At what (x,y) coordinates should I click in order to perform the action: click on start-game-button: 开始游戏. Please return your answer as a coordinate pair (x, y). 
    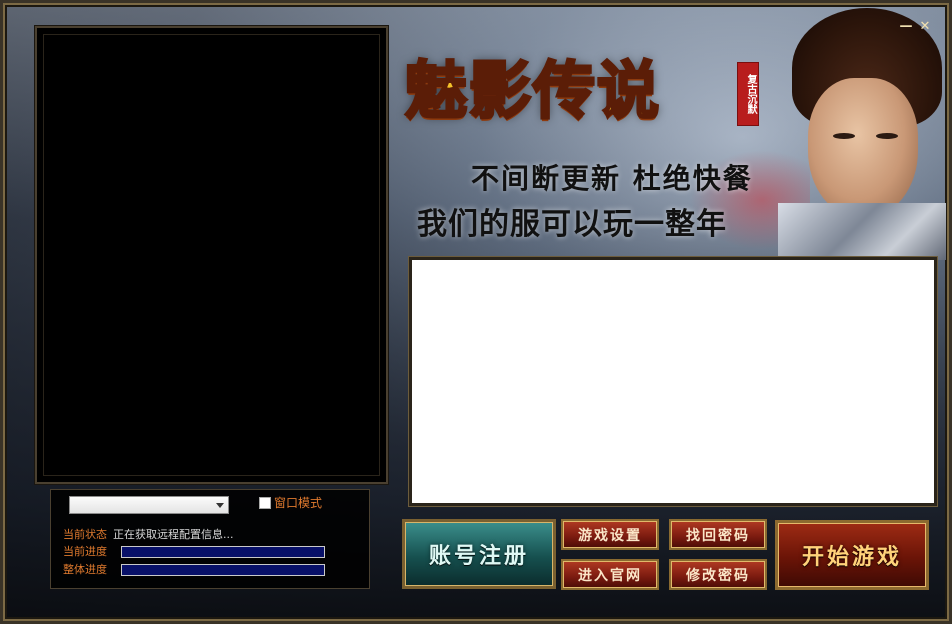
    Looking at the image, I should click on (852, 555).